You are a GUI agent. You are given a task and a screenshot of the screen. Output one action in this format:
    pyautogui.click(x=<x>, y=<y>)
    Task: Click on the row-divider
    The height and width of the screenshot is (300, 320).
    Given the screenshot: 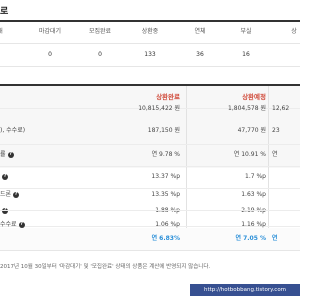 What is the action you would take?
    pyautogui.click(x=150, y=210)
    